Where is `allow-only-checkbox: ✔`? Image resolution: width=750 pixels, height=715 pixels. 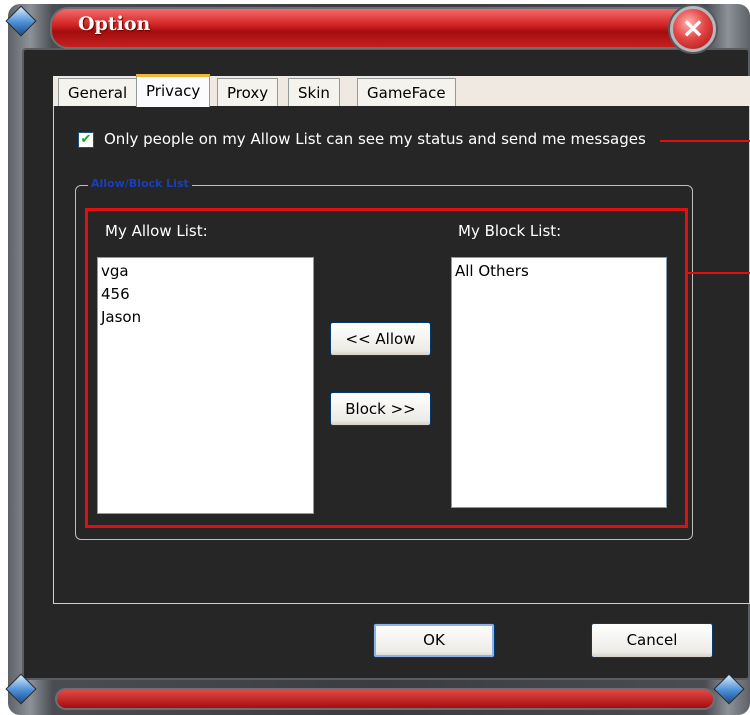
allow-only-checkbox: ✔ is located at coordinates (86, 140).